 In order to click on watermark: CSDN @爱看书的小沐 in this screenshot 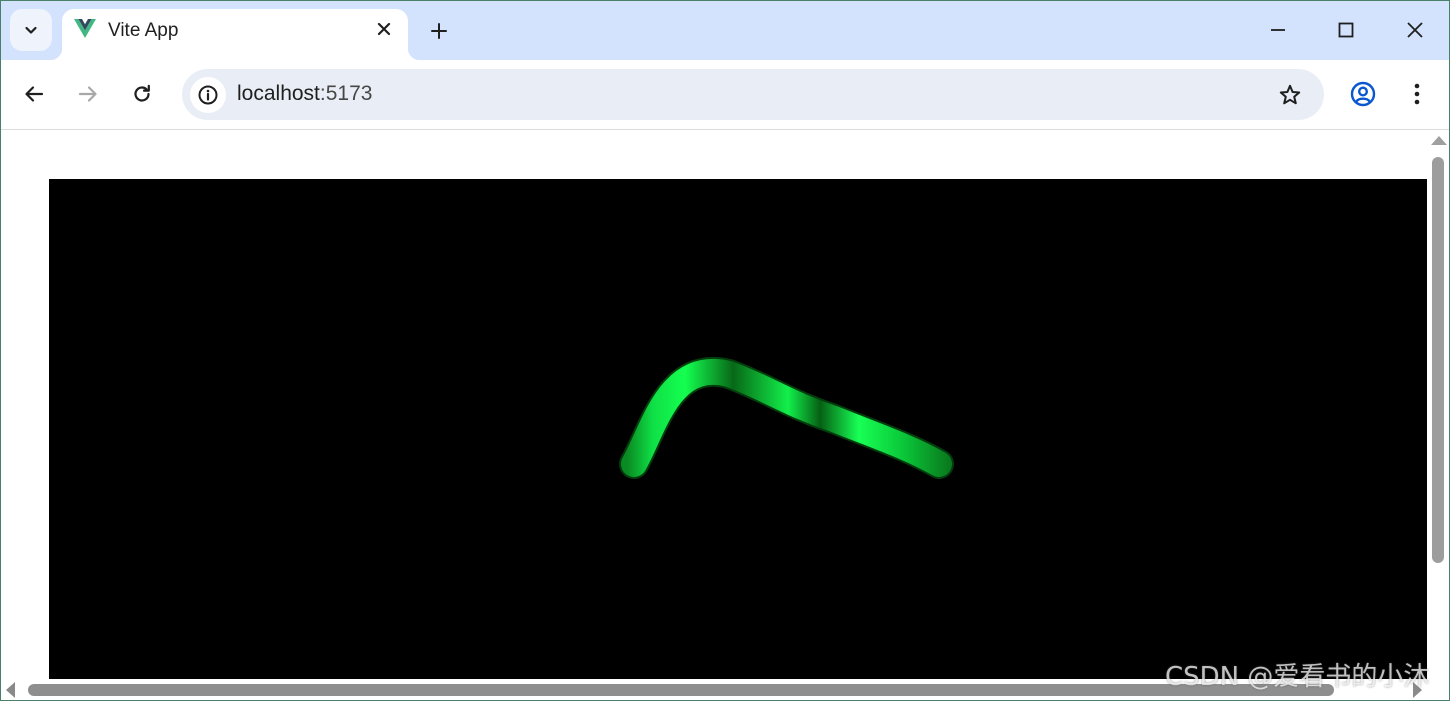, I will do `click(1297, 677)`.